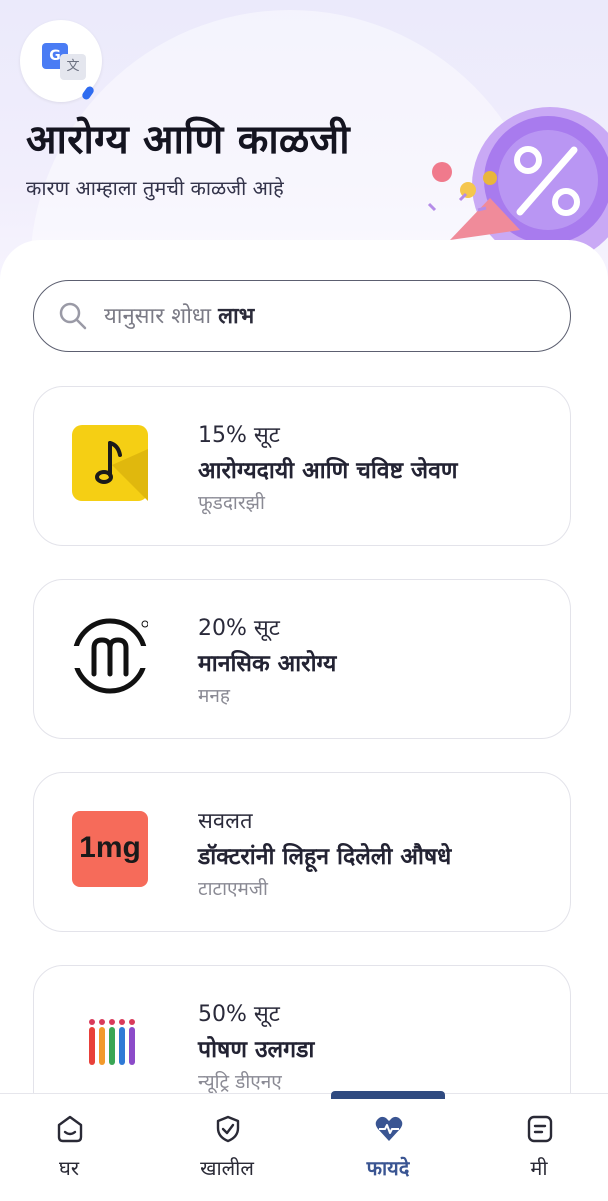  Describe the element at coordinates (389, 1128) in the screenshot. I see `heart-pulse-icon` at that location.